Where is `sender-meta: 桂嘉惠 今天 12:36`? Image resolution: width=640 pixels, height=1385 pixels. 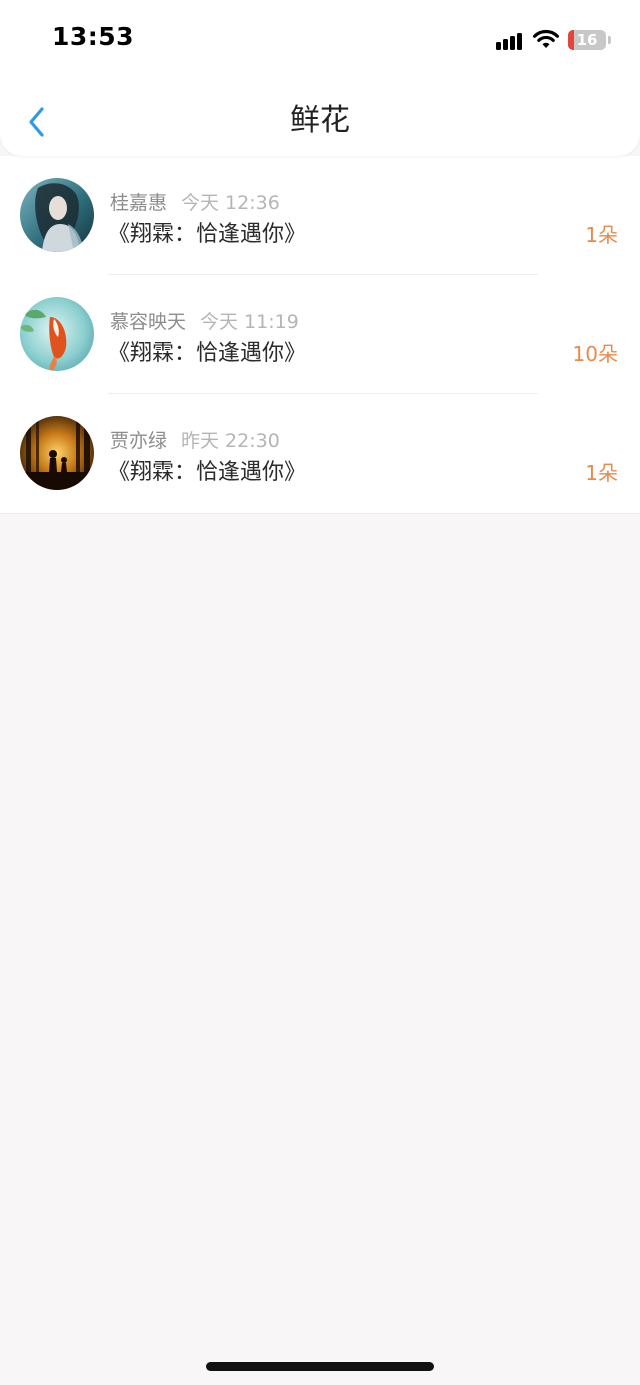 sender-meta: 桂嘉惠 今天 12:36 is located at coordinates (195, 201).